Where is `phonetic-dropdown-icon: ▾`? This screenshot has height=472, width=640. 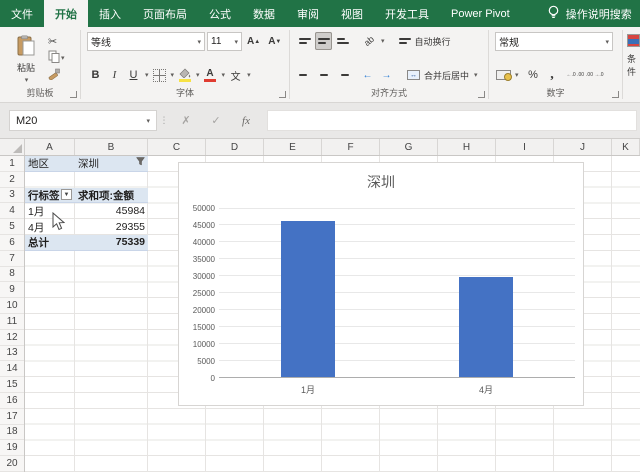
phonetic-dropdown-icon: ▾ is located at coordinates (249, 75).